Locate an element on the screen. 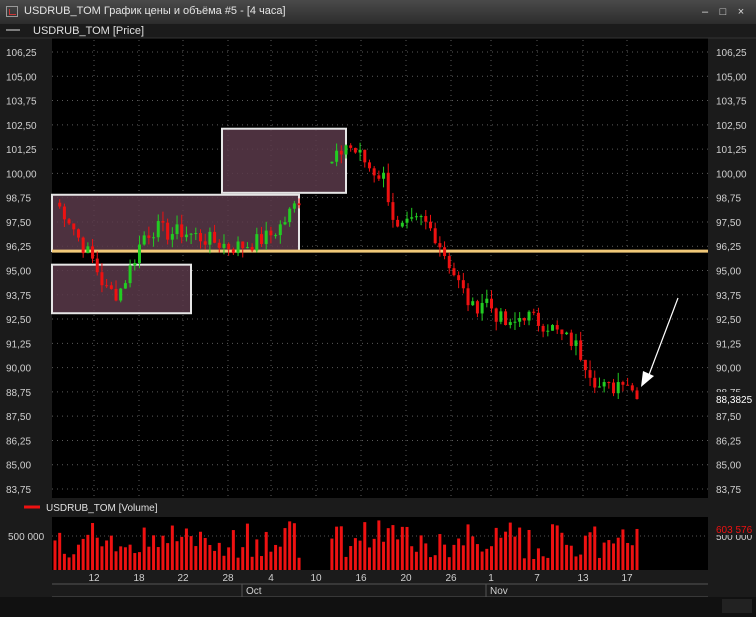  y-tick-right: 90,00 is located at coordinates (728, 369).